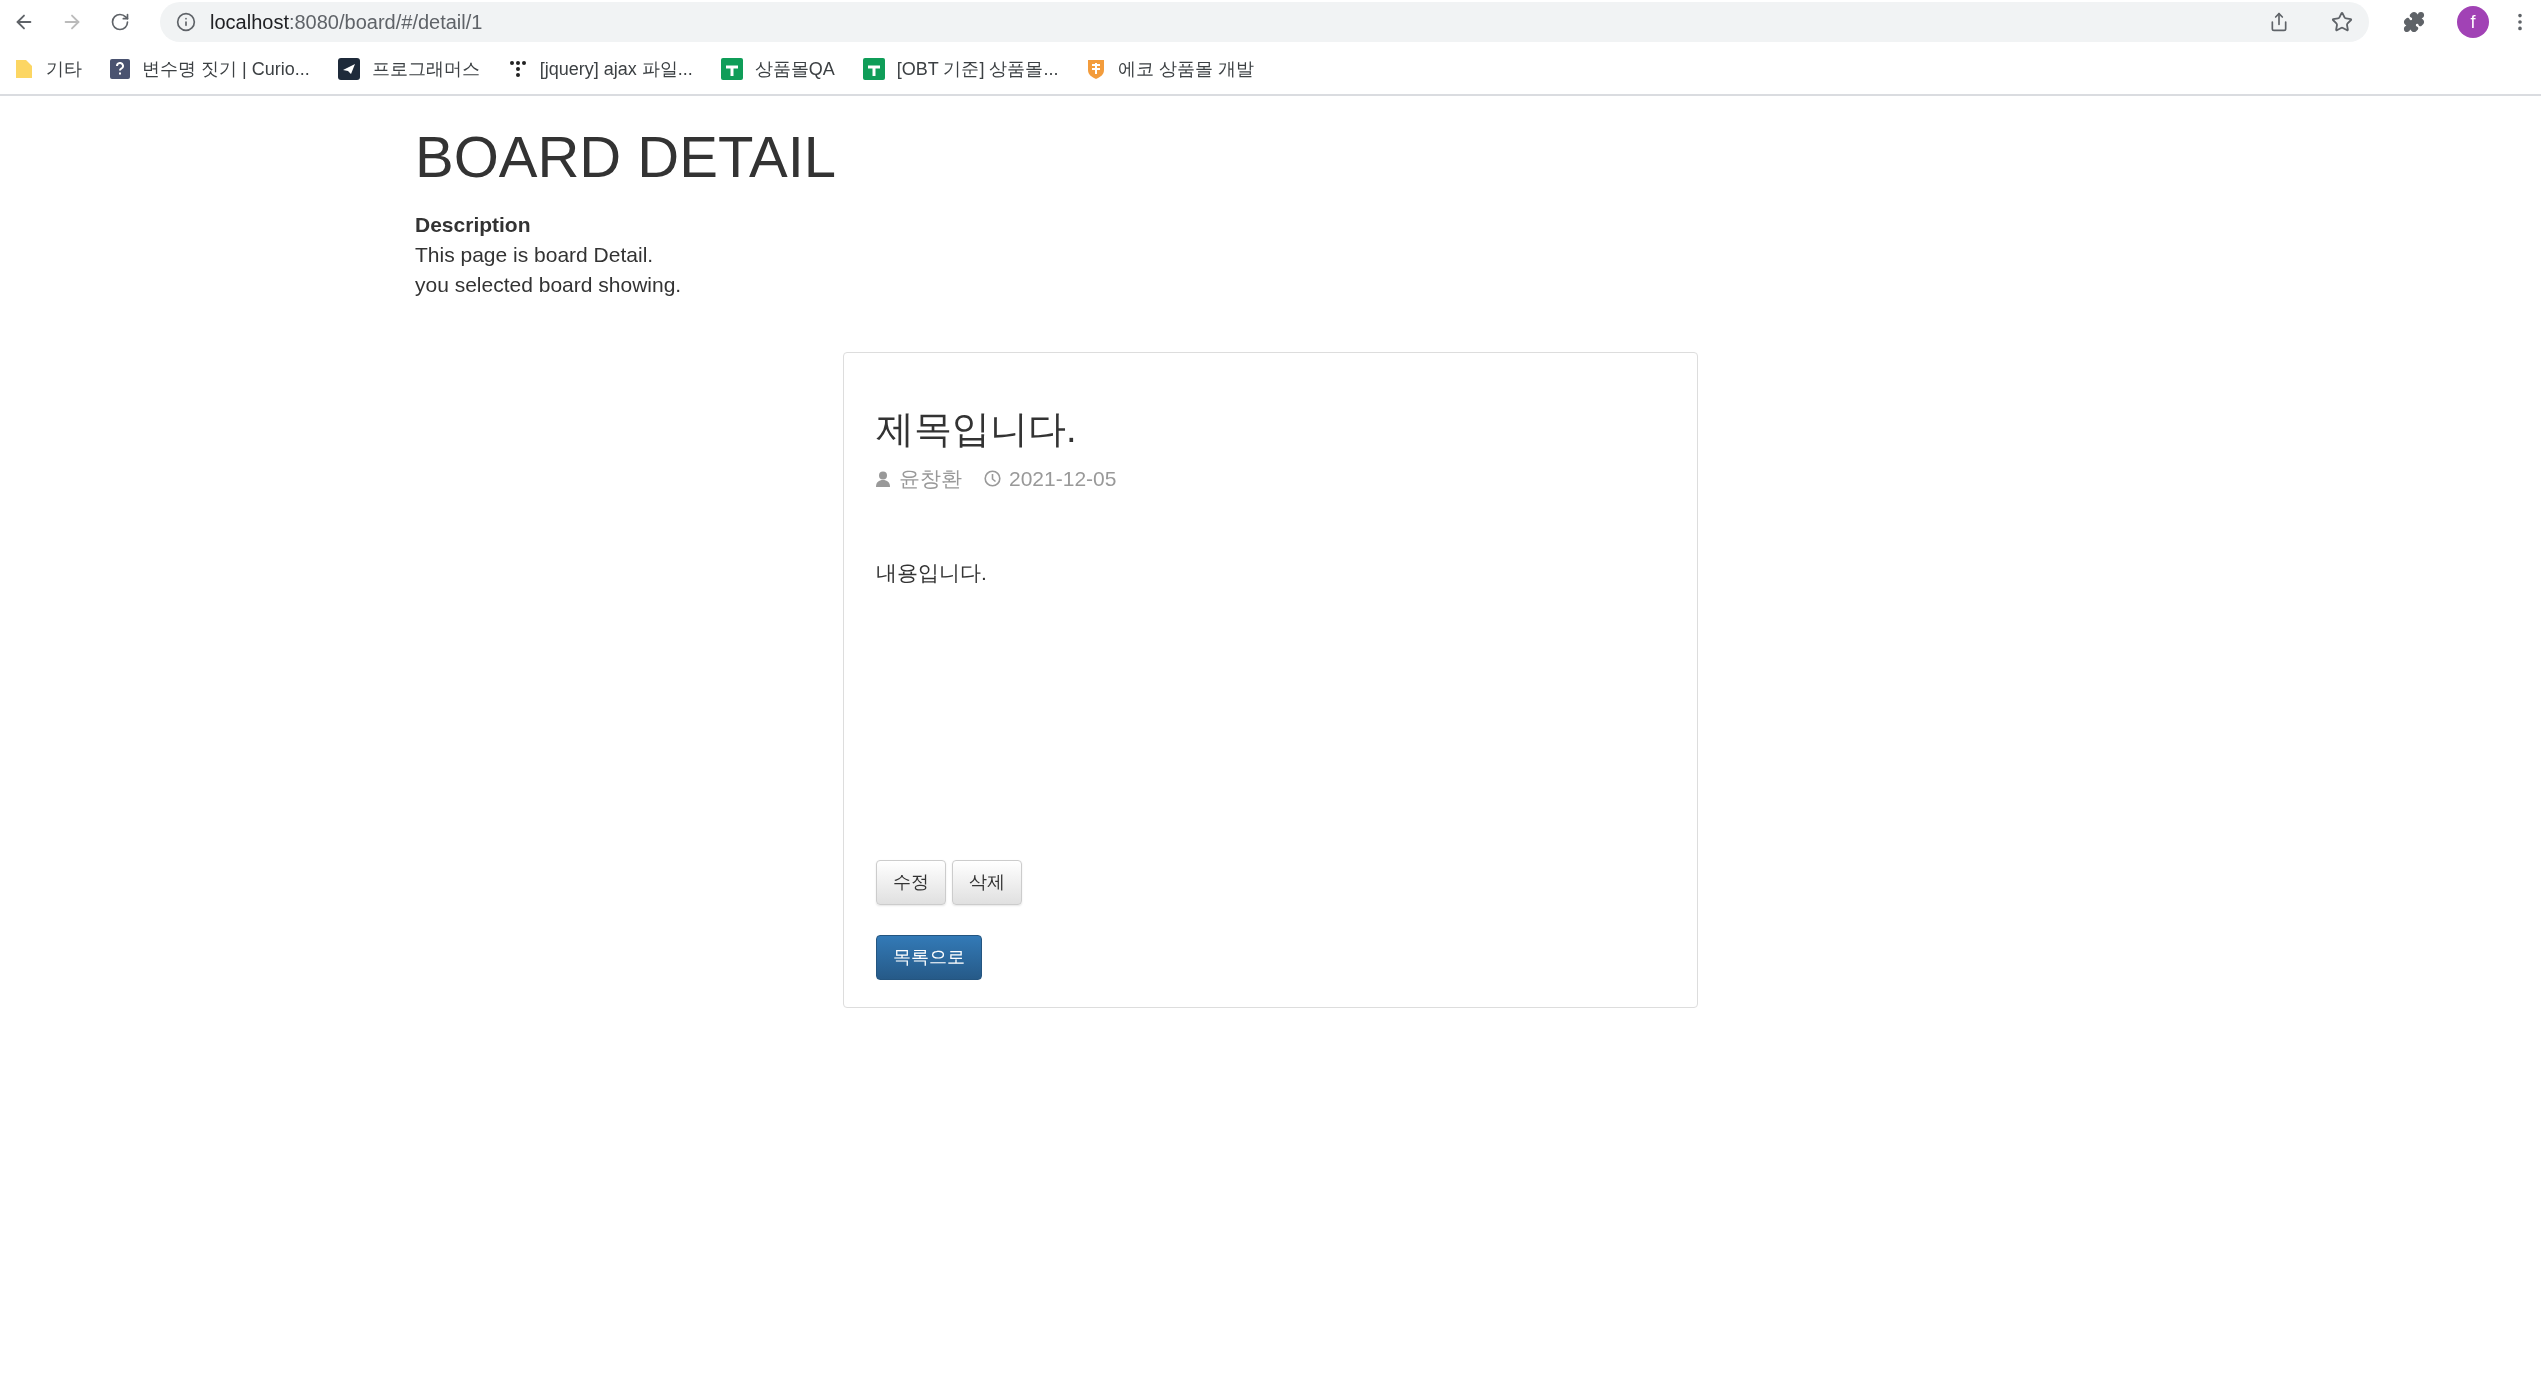 The height and width of the screenshot is (1386, 2541). What do you see at coordinates (930, 479) in the screenshot?
I see `author-name: 윤창환` at bounding box center [930, 479].